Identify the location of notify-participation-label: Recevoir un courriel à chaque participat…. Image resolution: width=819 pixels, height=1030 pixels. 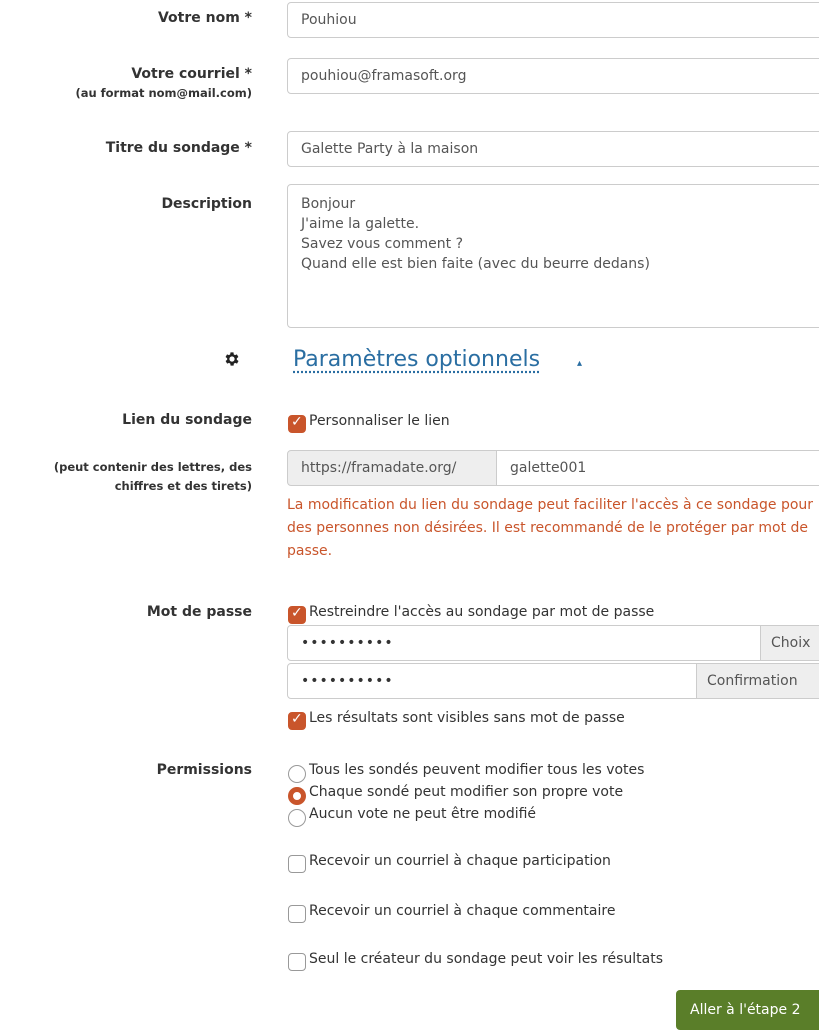
(460, 861).